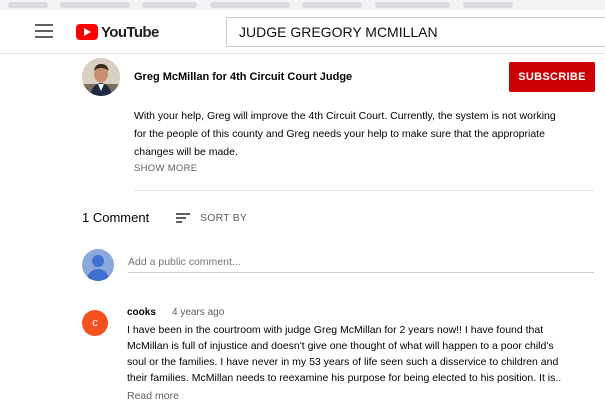 This screenshot has width=605, height=404. I want to click on youtube-logo: YouTube, so click(117, 32).